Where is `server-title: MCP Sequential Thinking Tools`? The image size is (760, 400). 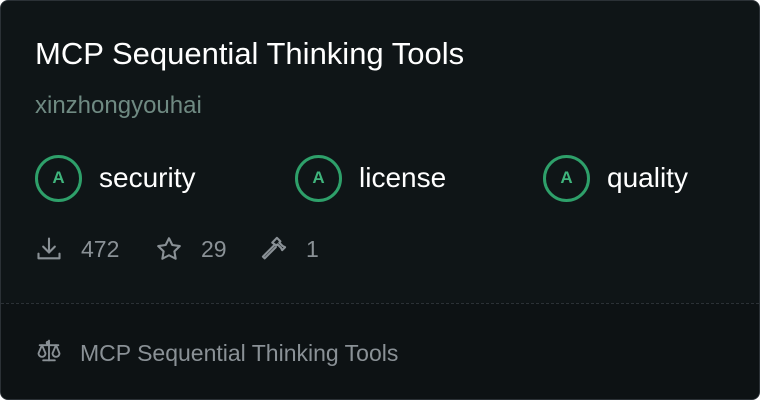 server-title: MCP Sequential Thinking Tools is located at coordinates (250, 53).